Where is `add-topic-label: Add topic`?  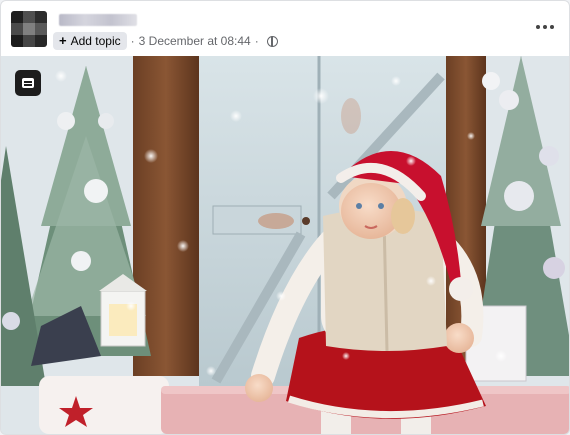 add-topic-label: Add topic is located at coordinates (95, 41).